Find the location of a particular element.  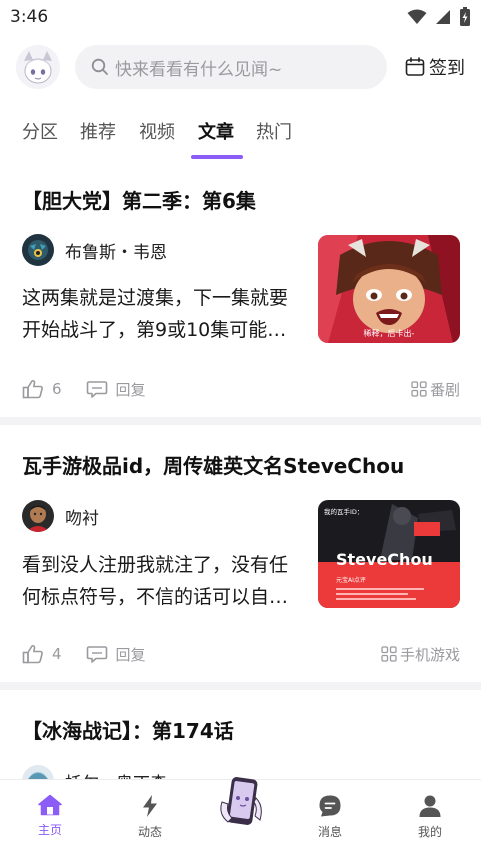

status-icons is located at coordinates (439, 17).